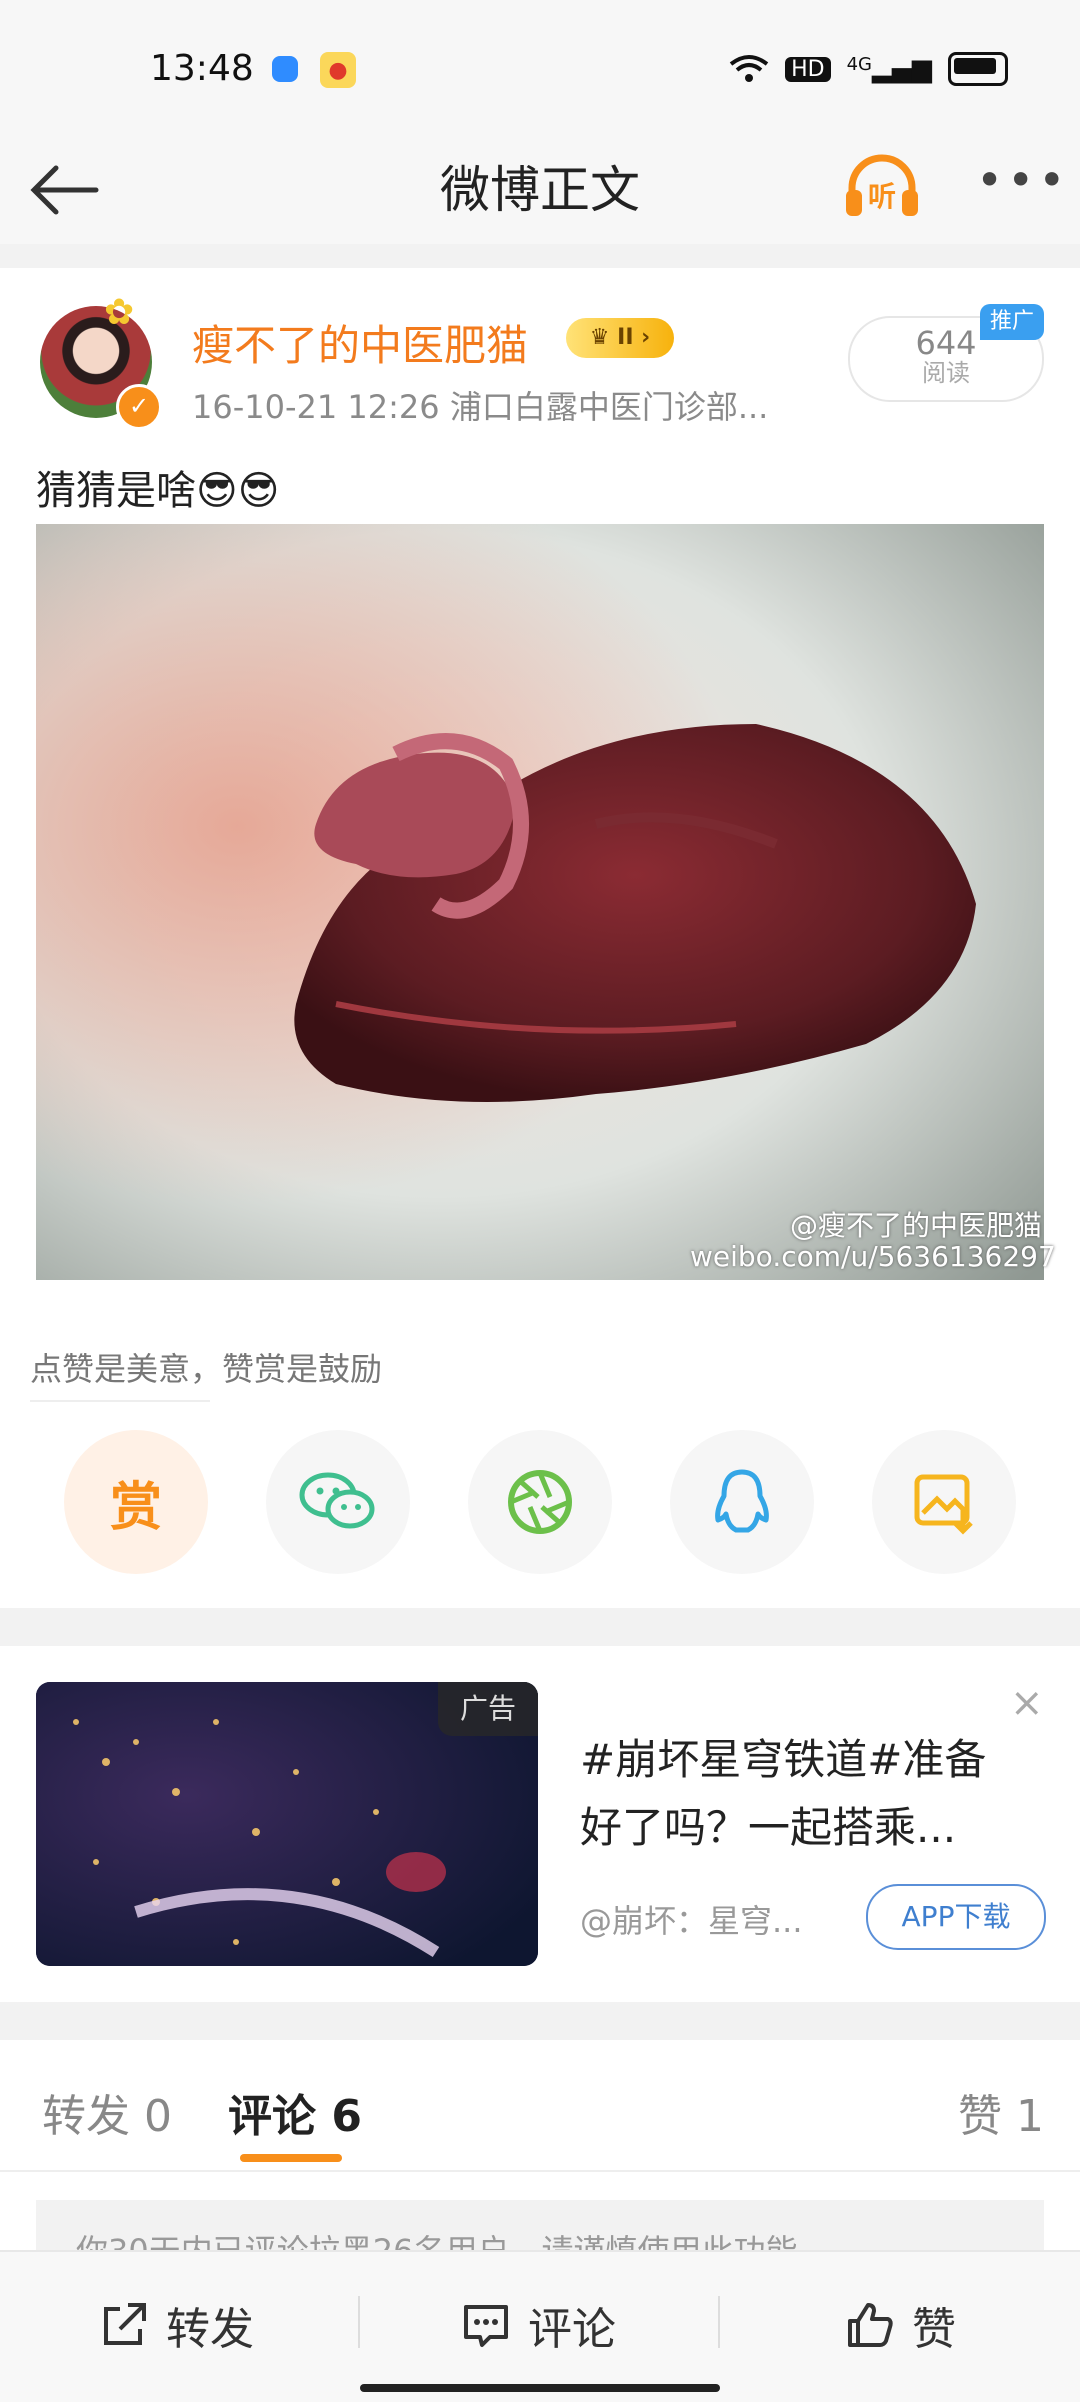 This screenshot has width=1080, height=2402. What do you see at coordinates (120, 1401) in the screenshot?
I see `tip-divider` at bounding box center [120, 1401].